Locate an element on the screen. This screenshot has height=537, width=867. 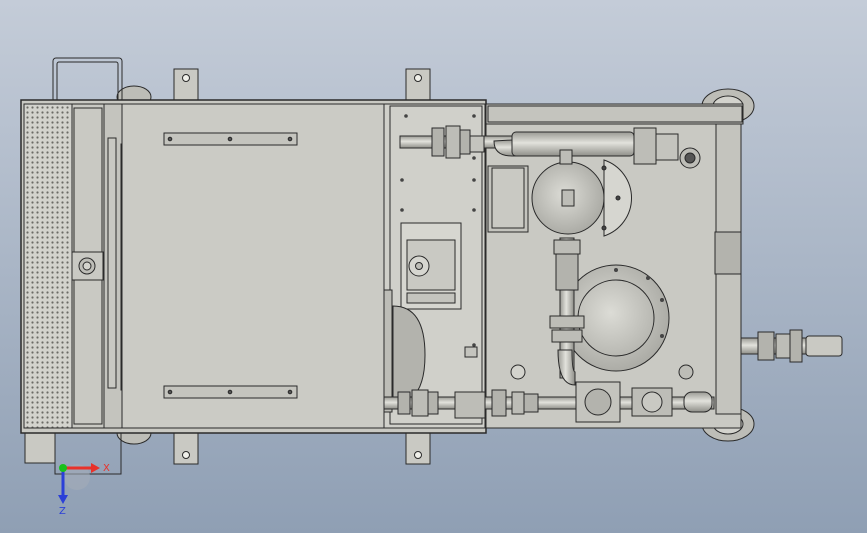
perforated-panel is located at coordinates (48, 266).